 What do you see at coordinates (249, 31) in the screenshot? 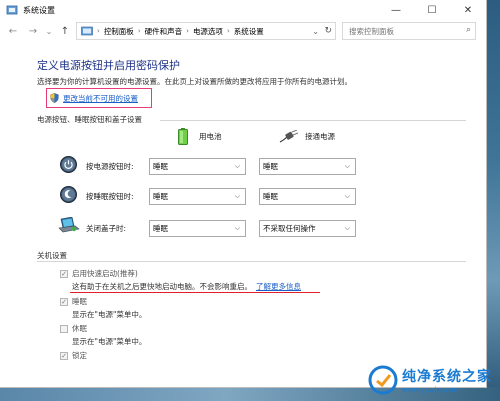
I see `breadcrumb-system-settings: 系统设置` at bounding box center [249, 31].